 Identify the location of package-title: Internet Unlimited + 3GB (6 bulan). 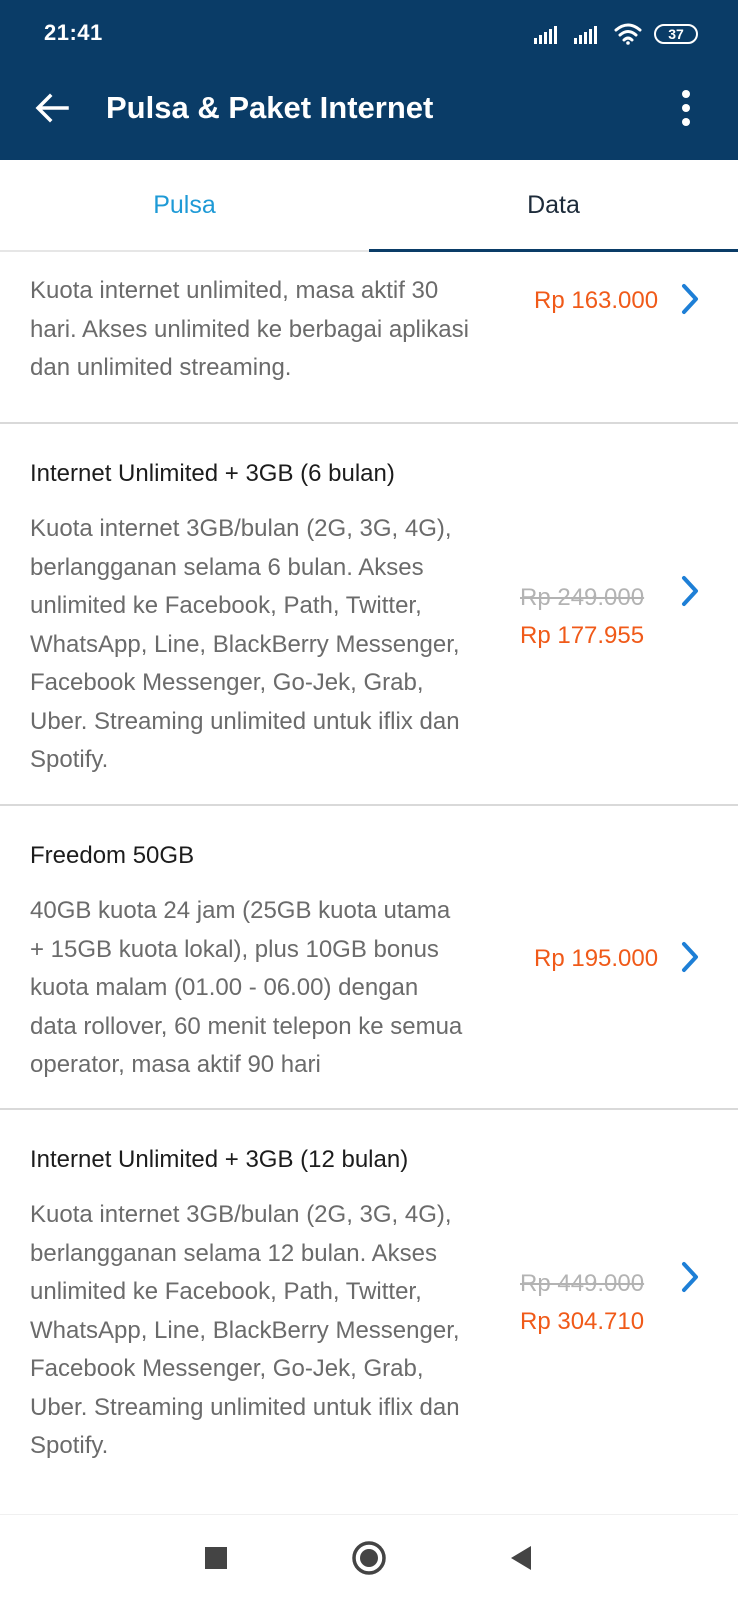
(212, 473).